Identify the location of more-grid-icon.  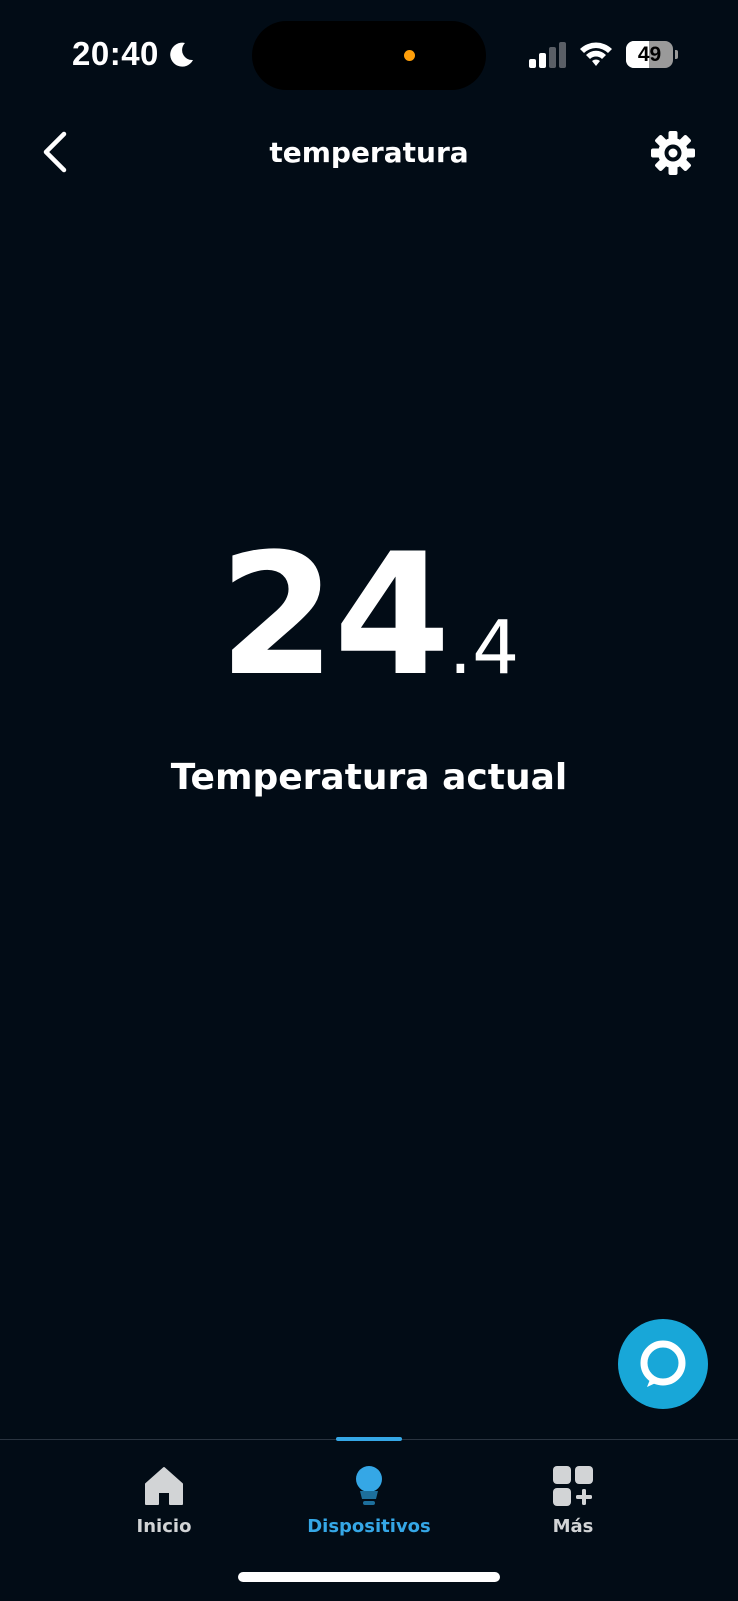
(573, 1486).